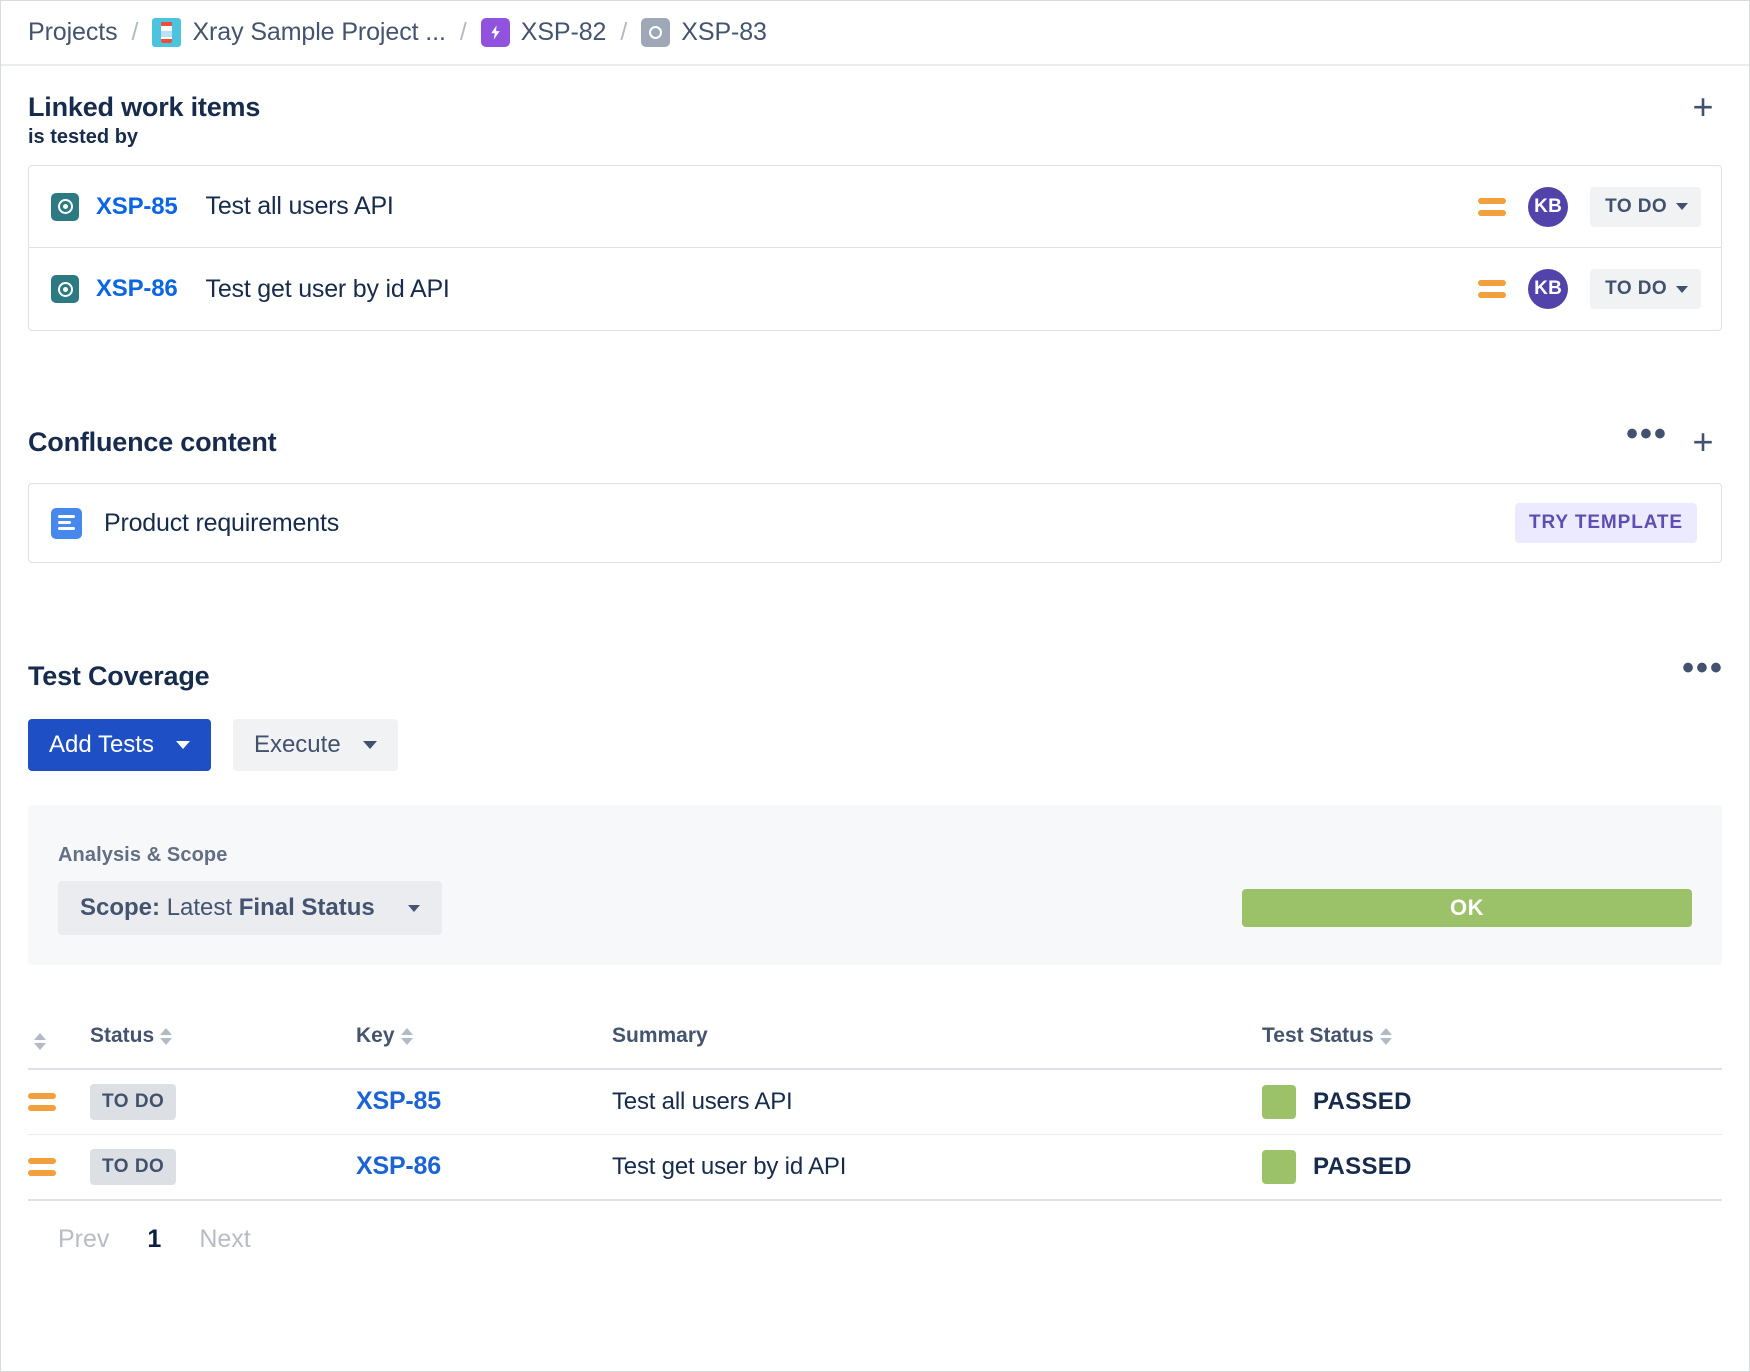 This screenshot has height=1372, width=1750. What do you see at coordinates (101, 744) in the screenshot?
I see `add-tests-label: Add Tests` at bounding box center [101, 744].